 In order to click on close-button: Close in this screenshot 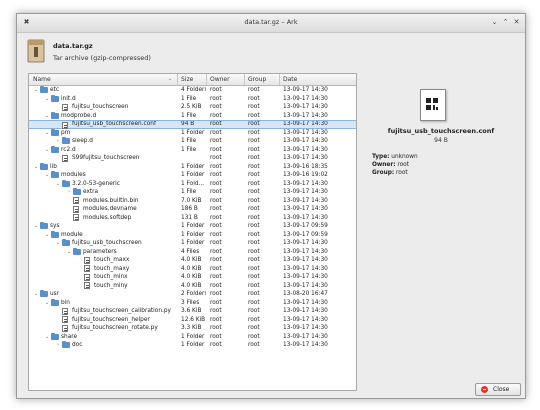, I will do `click(498, 389)`.